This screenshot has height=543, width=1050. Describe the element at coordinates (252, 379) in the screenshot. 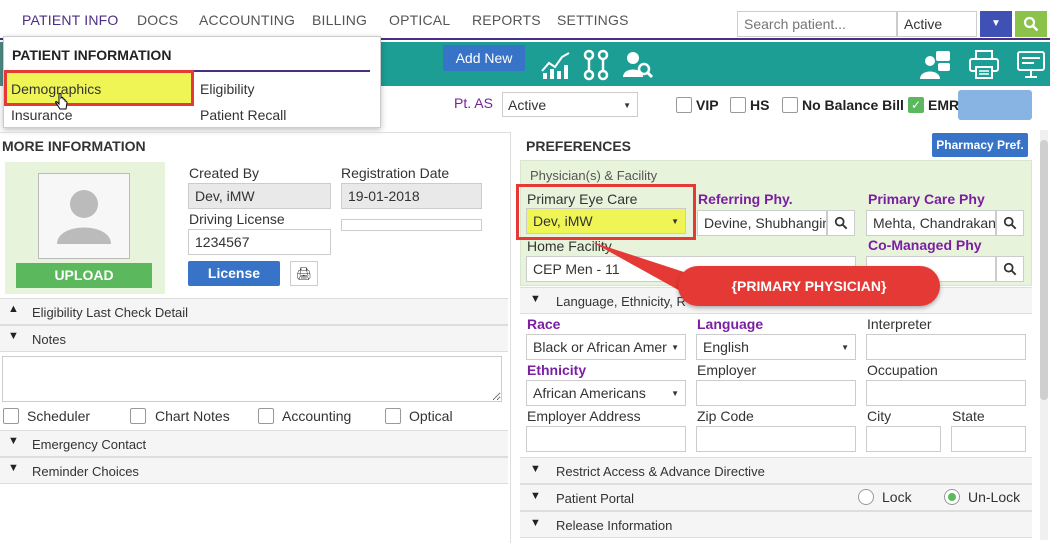

I see `notes-textarea` at that location.